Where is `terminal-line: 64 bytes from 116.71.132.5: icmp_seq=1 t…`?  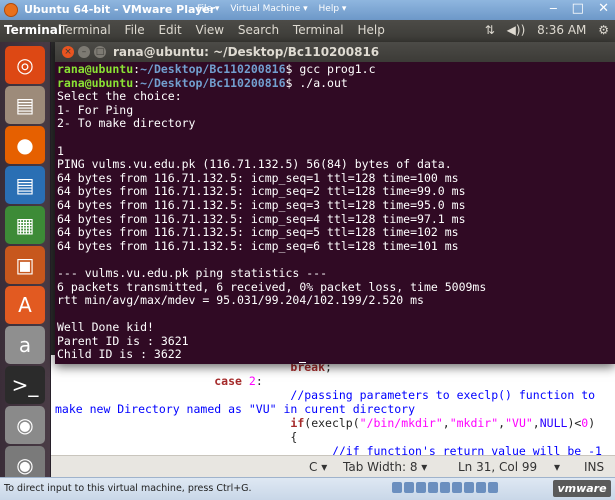 terminal-line: 64 bytes from 116.71.132.5: icmp_seq=1 t… is located at coordinates (258, 177).